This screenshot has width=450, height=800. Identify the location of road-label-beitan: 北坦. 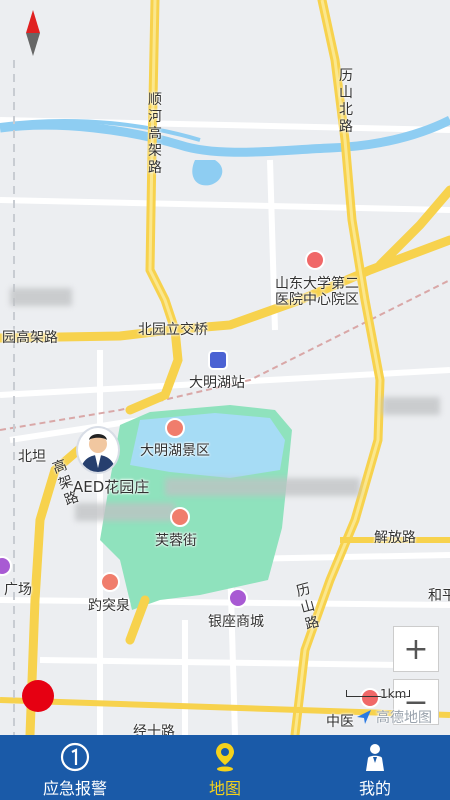
(32, 457).